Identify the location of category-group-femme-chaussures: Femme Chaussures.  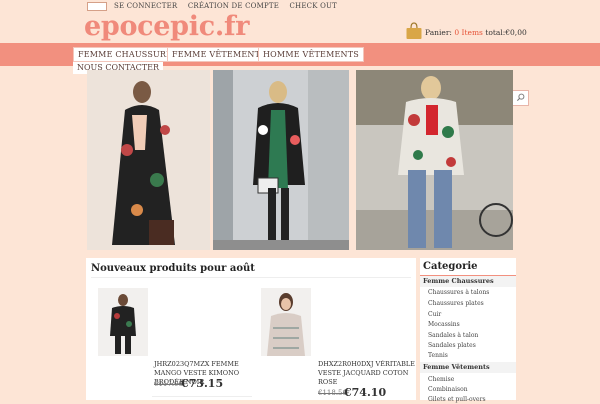
(468, 281).